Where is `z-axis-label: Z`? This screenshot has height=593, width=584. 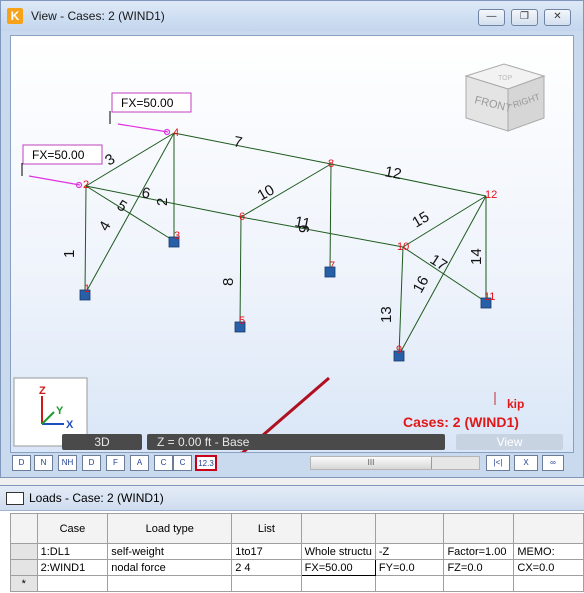 z-axis-label: Z is located at coordinates (42, 391).